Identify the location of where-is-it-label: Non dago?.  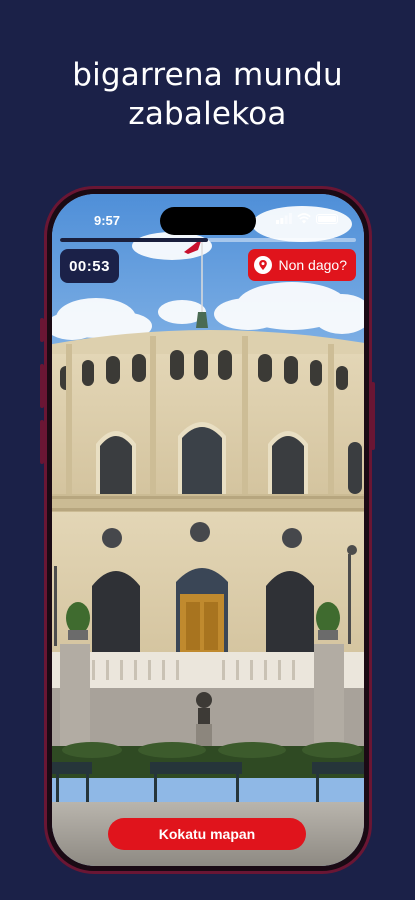
(312, 265).